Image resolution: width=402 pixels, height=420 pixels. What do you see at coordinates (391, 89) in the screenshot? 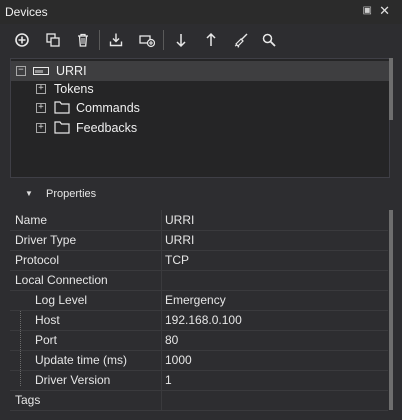
I see `tree-scrollbar` at bounding box center [391, 89].